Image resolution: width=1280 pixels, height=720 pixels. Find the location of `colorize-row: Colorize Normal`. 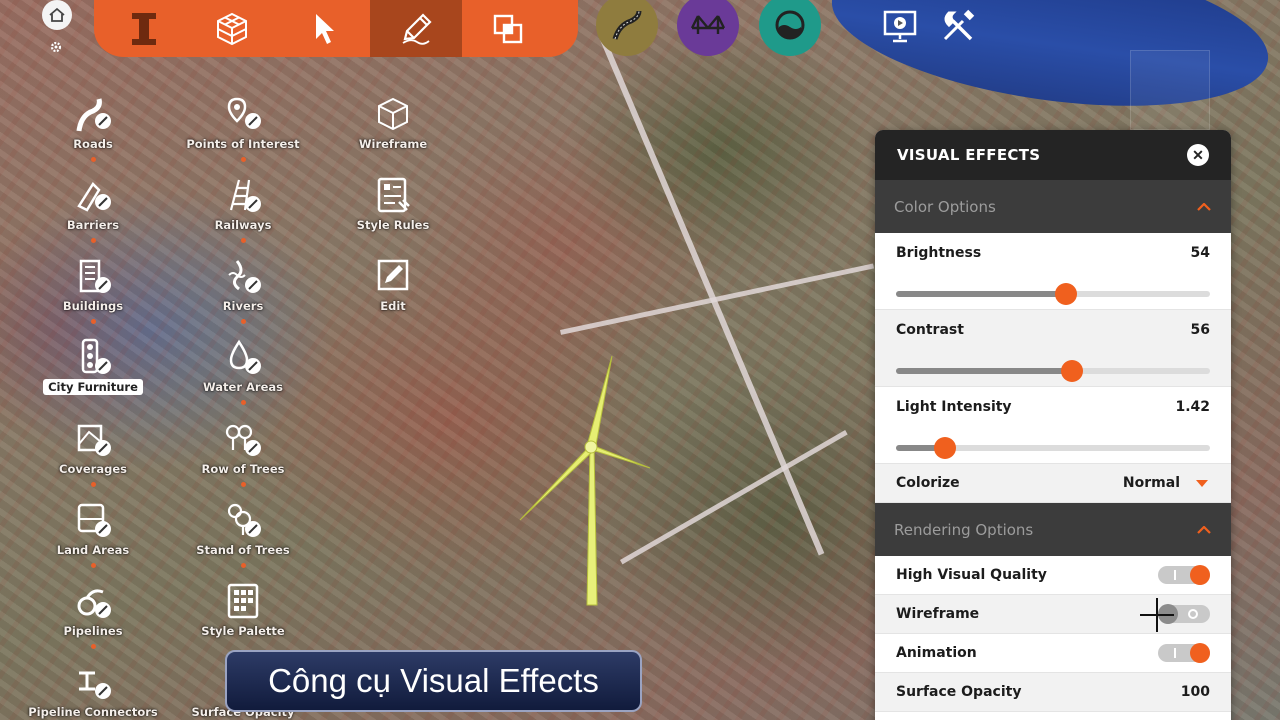

colorize-row: Colorize Normal is located at coordinates (1053, 483).